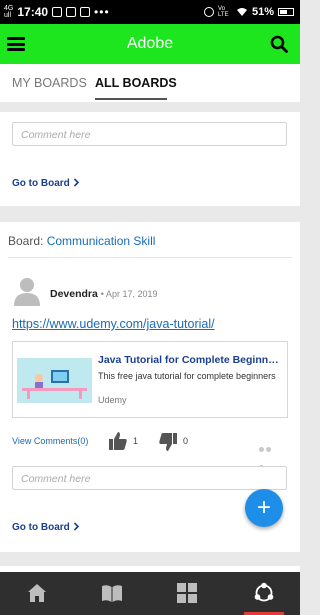  Describe the element at coordinates (136, 83) in the screenshot. I see `tab-all-boards: ALL BOARDS` at that location.